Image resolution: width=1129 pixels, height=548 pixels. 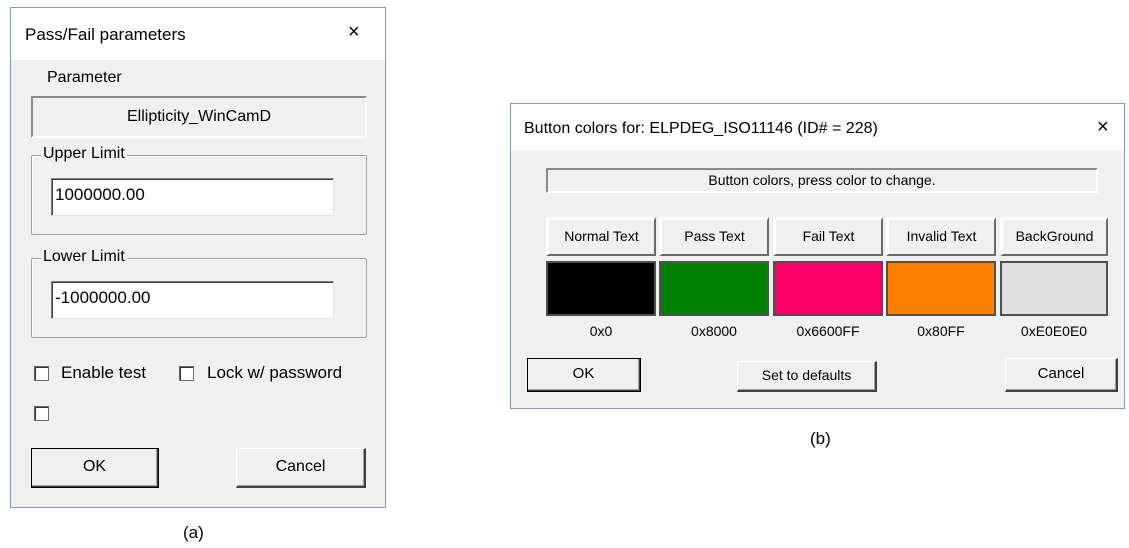 I want to click on background-label-button: BackGround, so click(x=1054, y=236).